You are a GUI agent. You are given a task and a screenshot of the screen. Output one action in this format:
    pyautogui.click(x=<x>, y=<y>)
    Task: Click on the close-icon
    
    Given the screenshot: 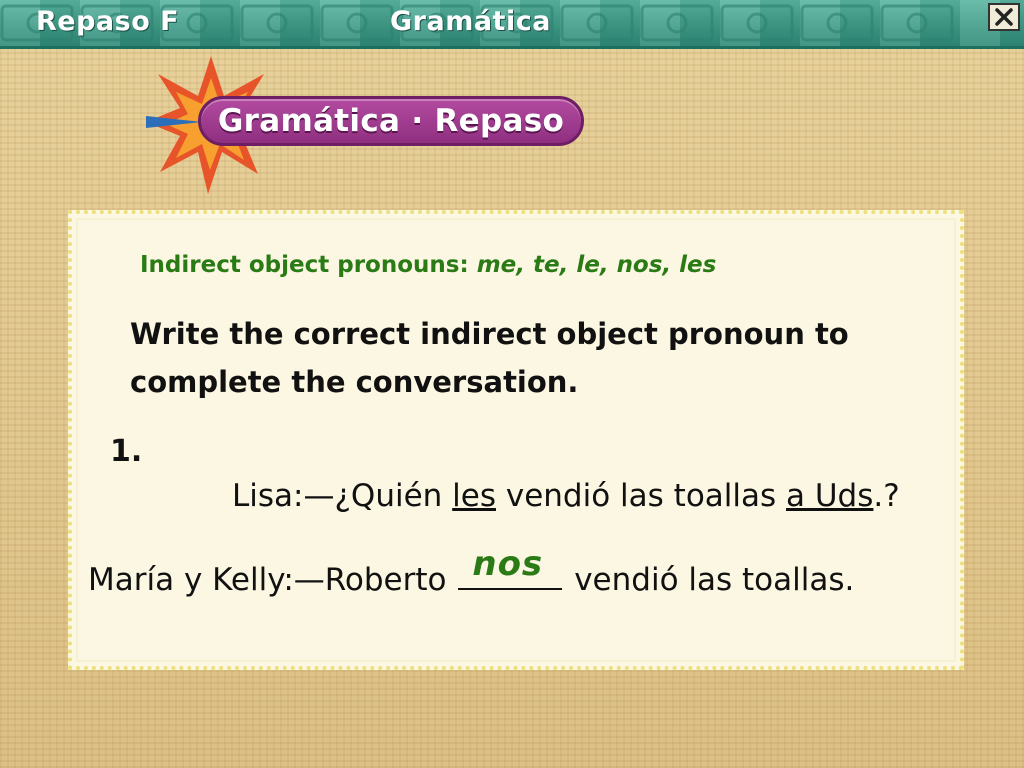 What is the action you would take?
    pyautogui.click(x=1004, y=17)
    